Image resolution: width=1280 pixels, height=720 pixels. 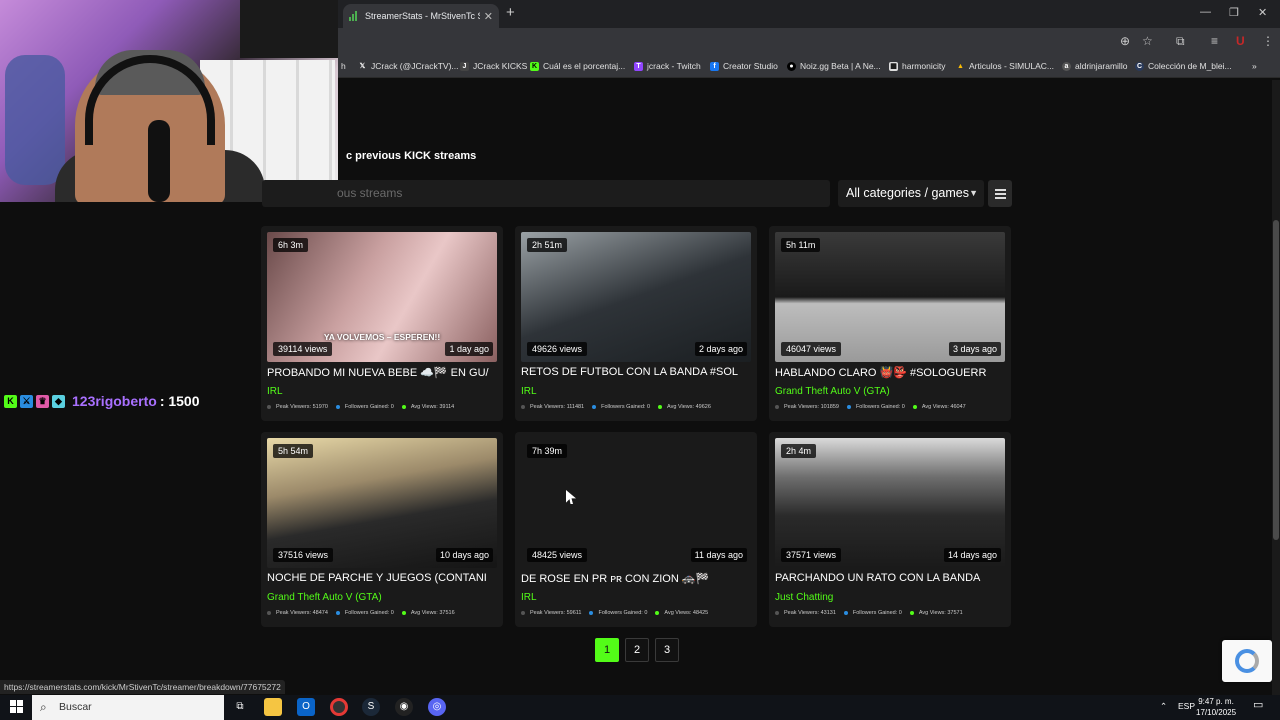 What do you see at coordinates (1216, 707) in the screenshot?
I see `taskbar-clock: 9:47 p. m. 17/10/2025` at bounding box center [1216, 707].